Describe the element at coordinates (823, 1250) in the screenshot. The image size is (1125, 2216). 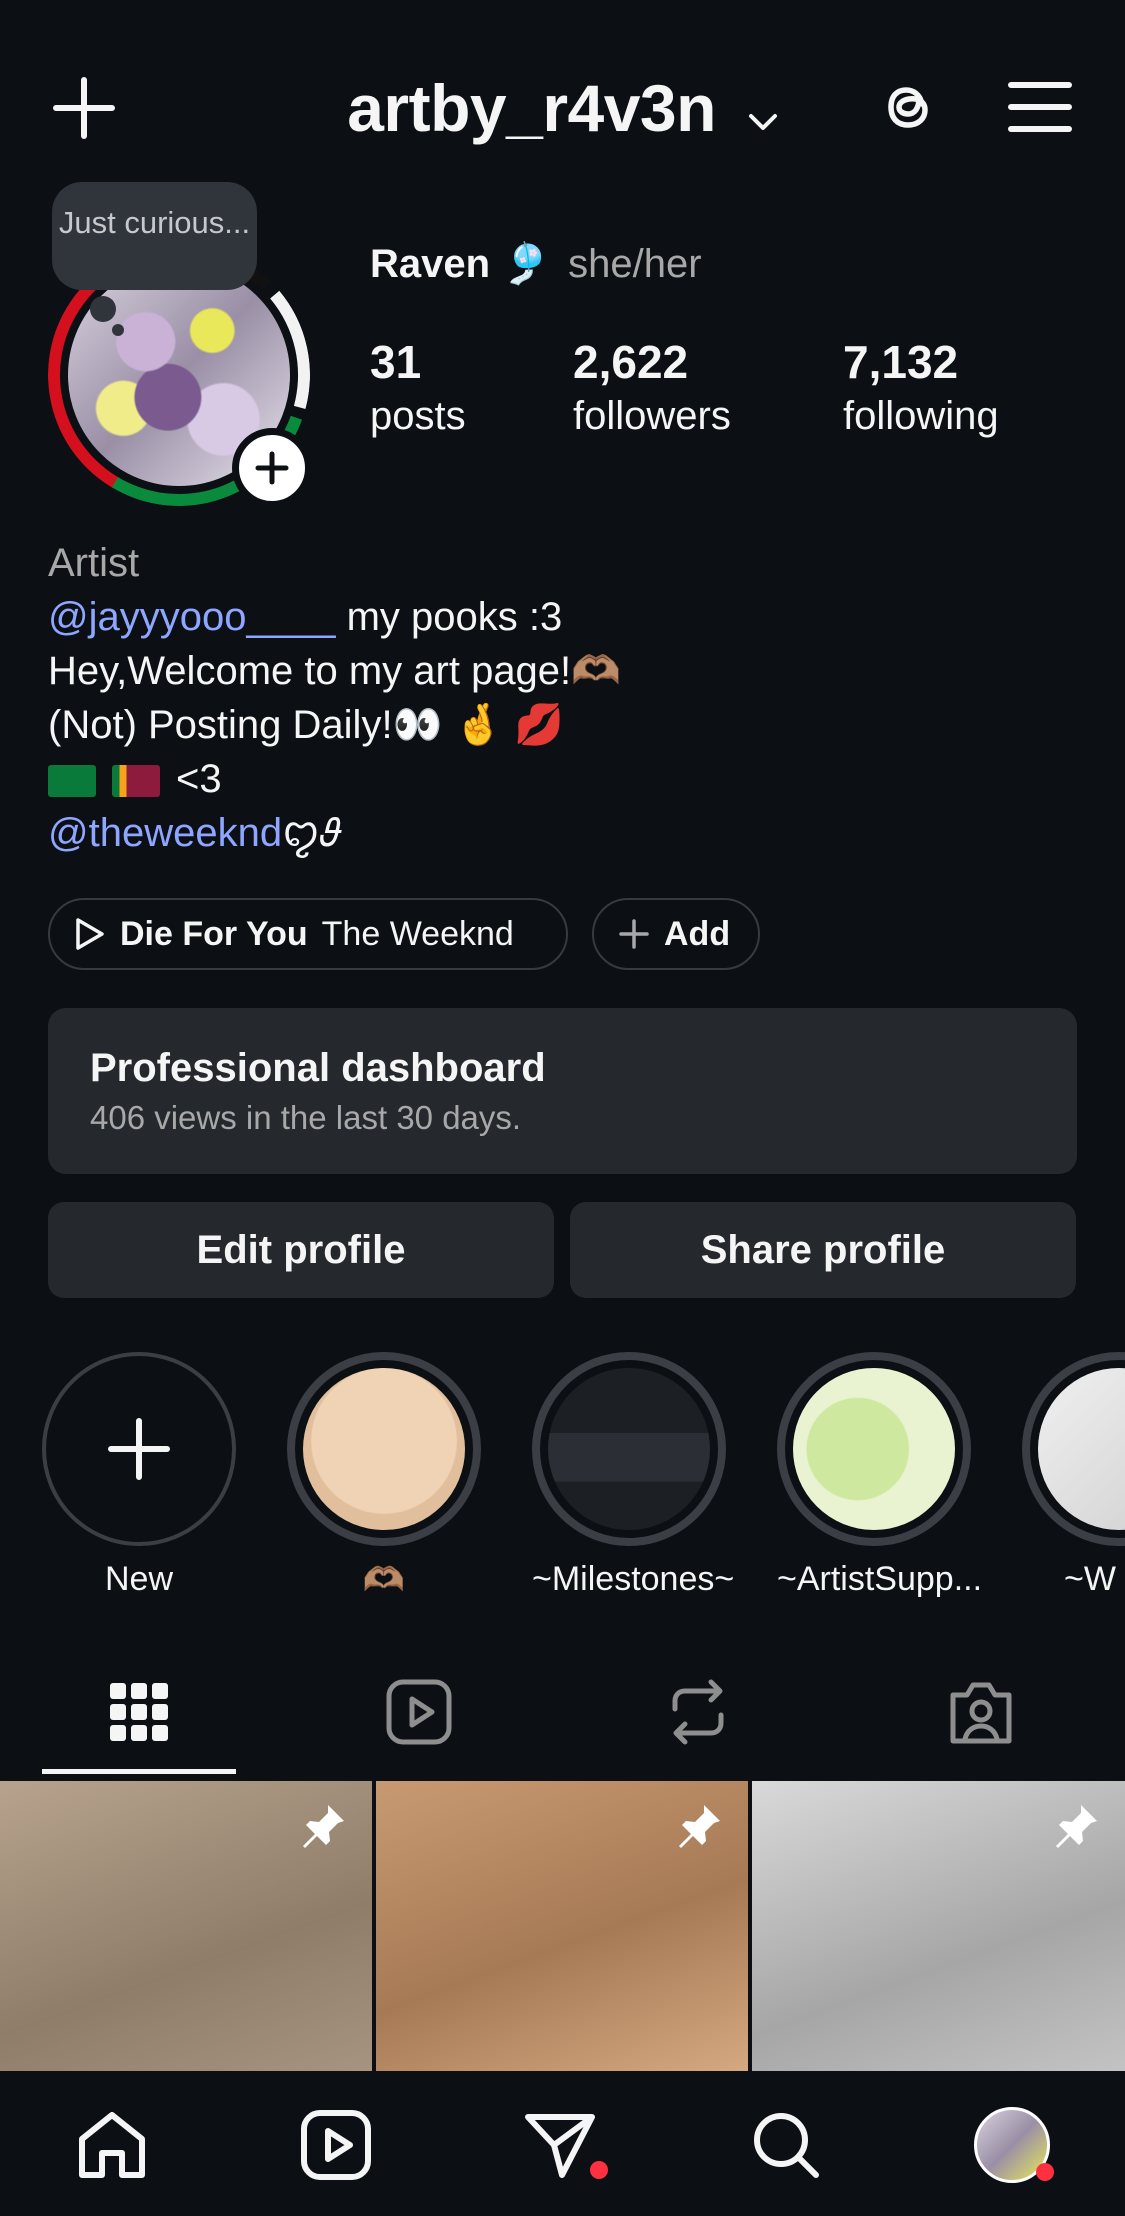
I see `share-profile-button: Share profile` at that location.